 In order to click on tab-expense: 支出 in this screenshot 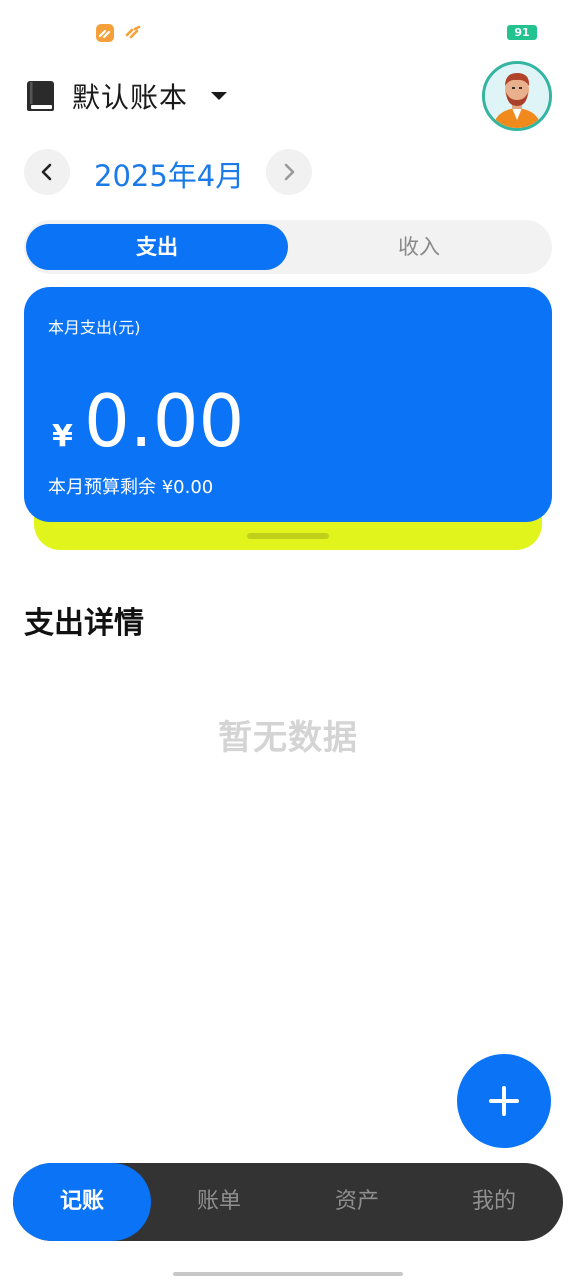, I will do `click(157, 247)`.